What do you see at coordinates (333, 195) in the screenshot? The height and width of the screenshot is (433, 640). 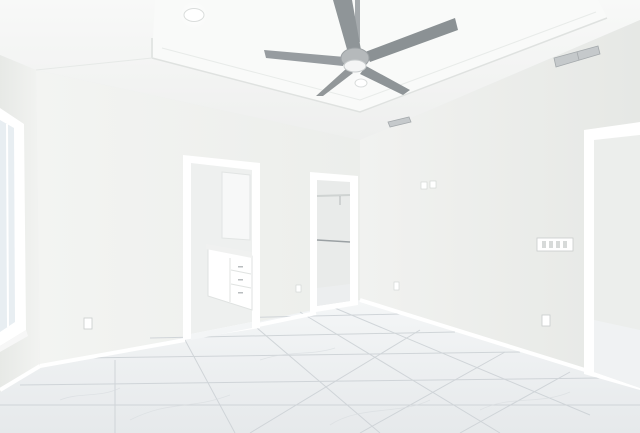 I see `closet-shelf` at bounding box center [333, 195].